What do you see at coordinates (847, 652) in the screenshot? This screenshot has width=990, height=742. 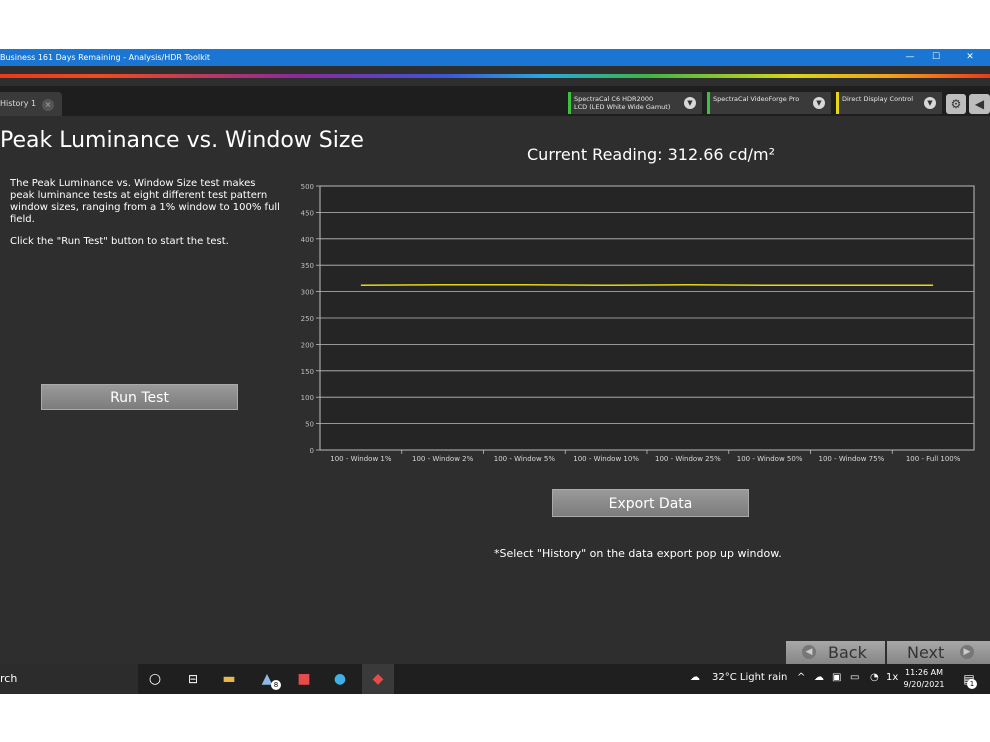 I see `back-label: Back` at bounding box center [847, 652].